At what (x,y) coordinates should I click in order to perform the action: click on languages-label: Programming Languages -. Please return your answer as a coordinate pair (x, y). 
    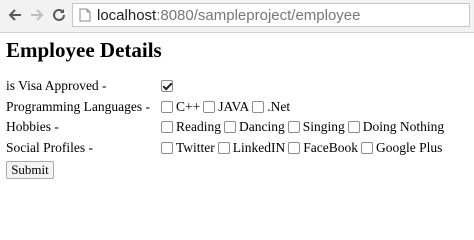
    Looking at the image, I should click on (78, 106).